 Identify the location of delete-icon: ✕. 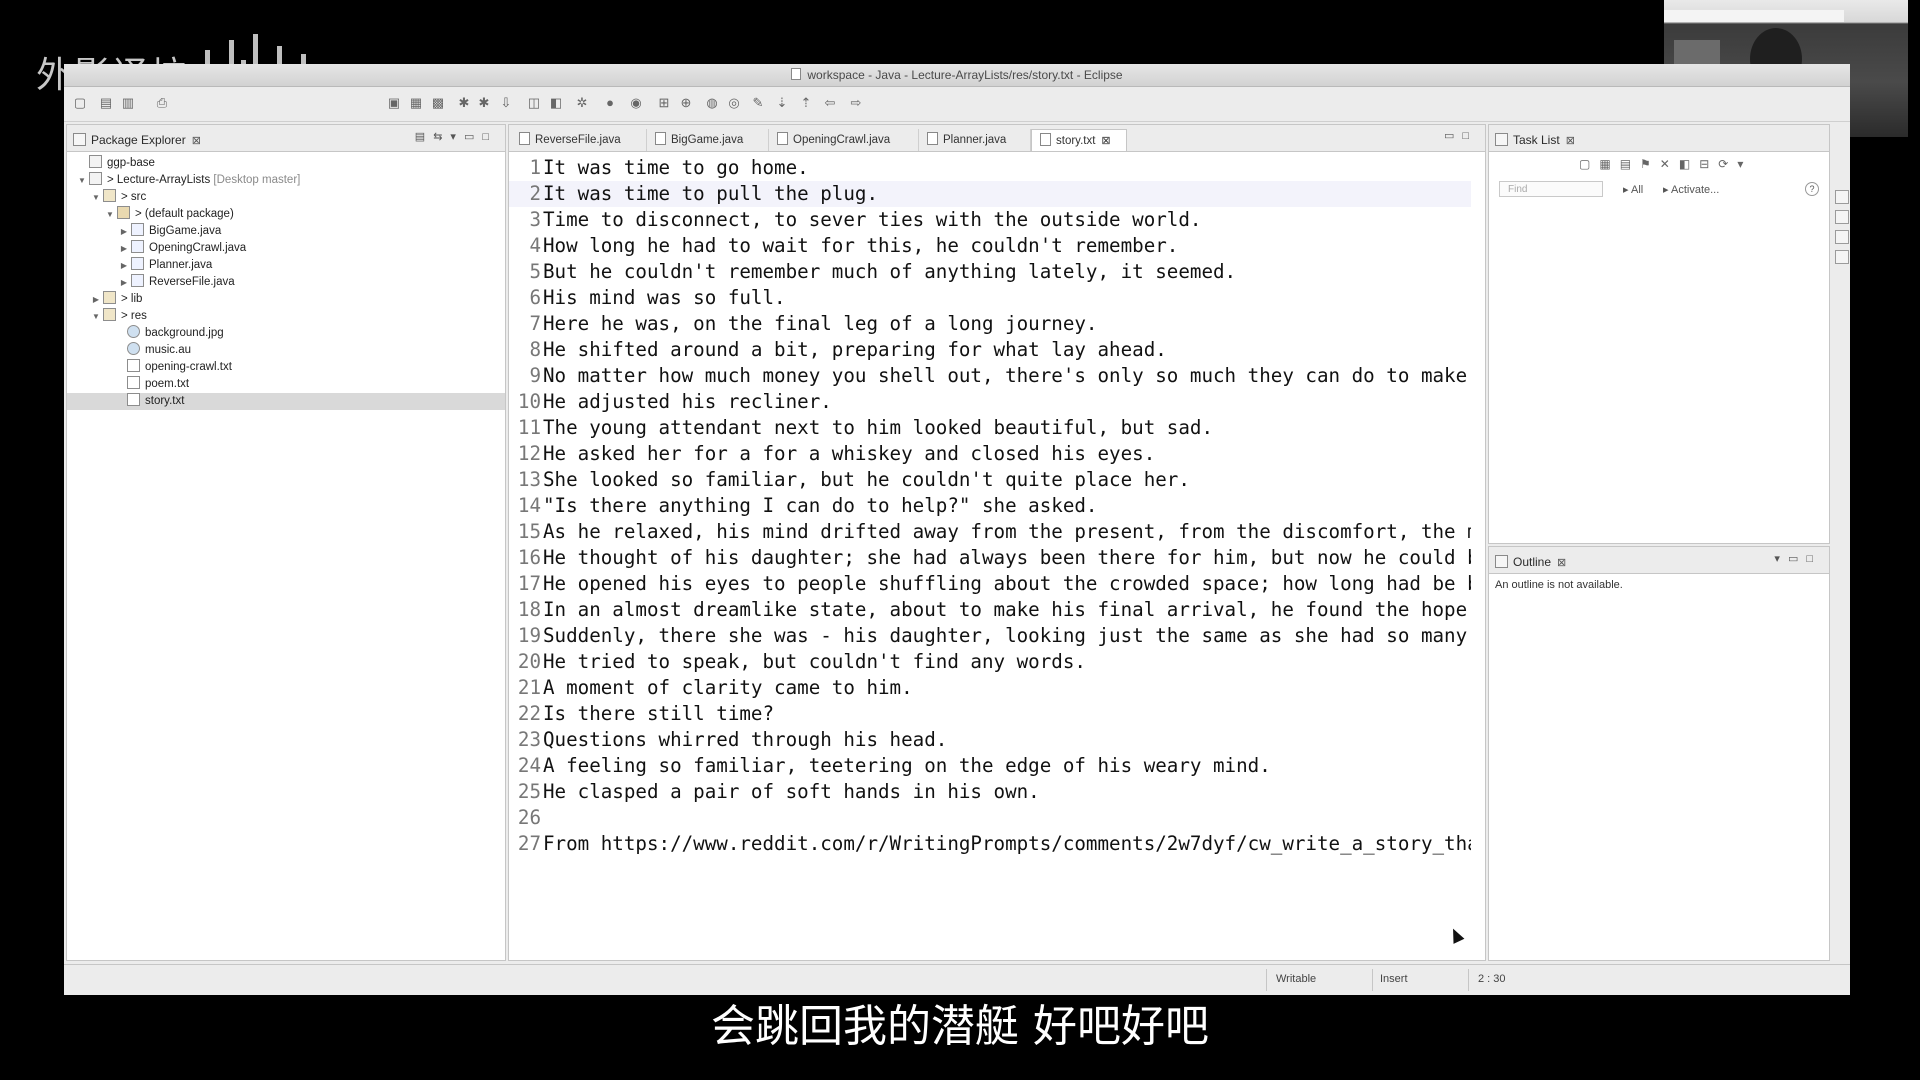
(1669, 164).